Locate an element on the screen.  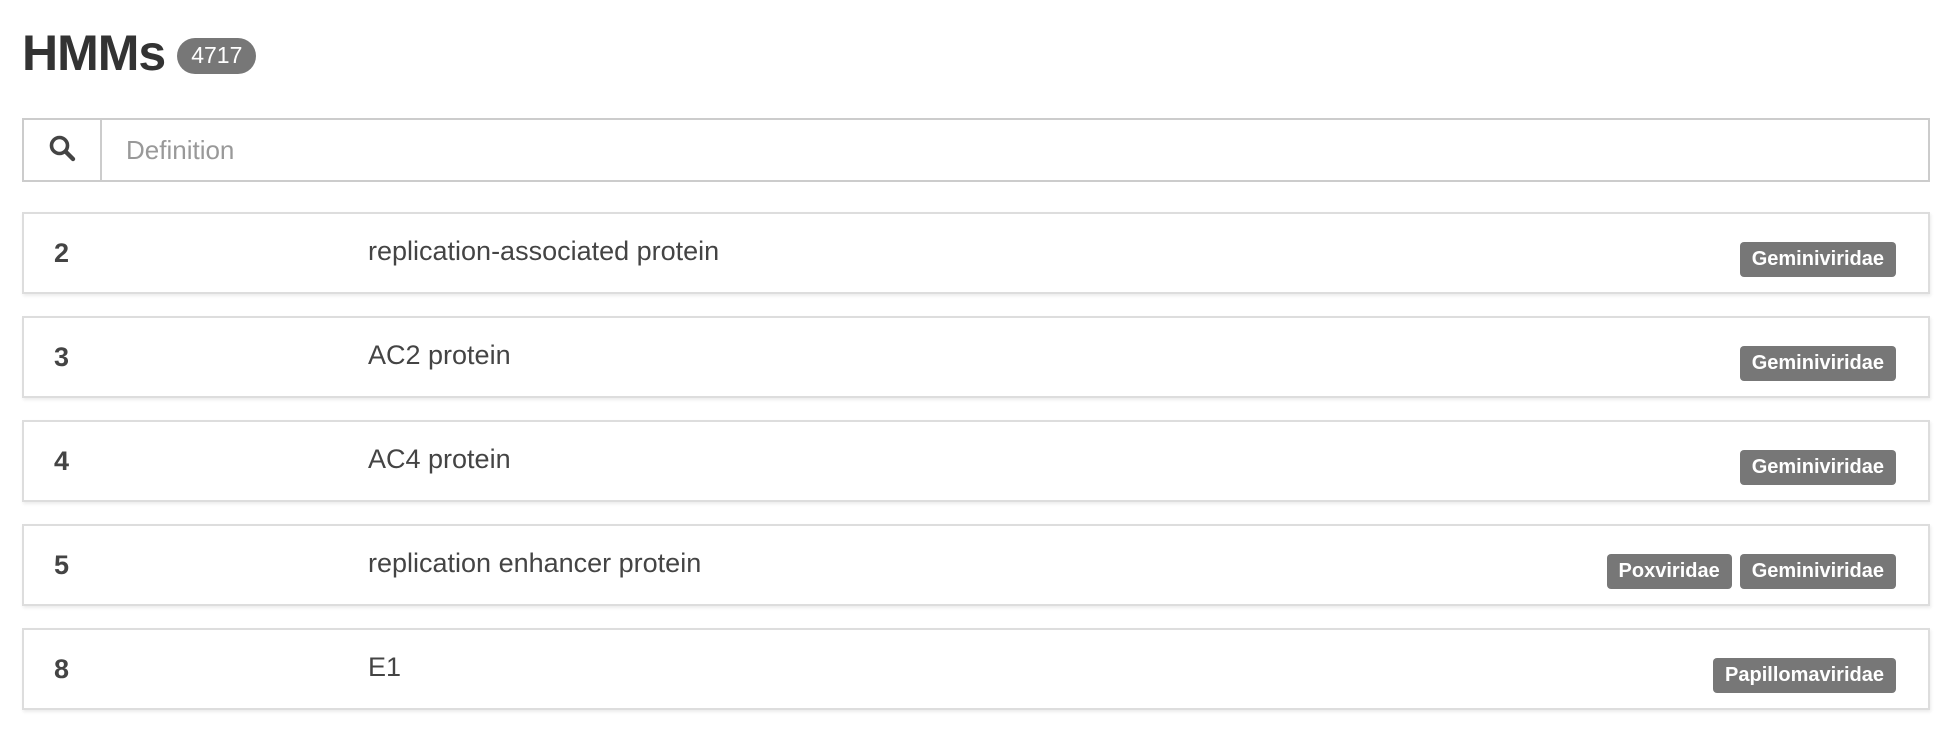
hmm-id: 5 is located at coordinates (61, 565).